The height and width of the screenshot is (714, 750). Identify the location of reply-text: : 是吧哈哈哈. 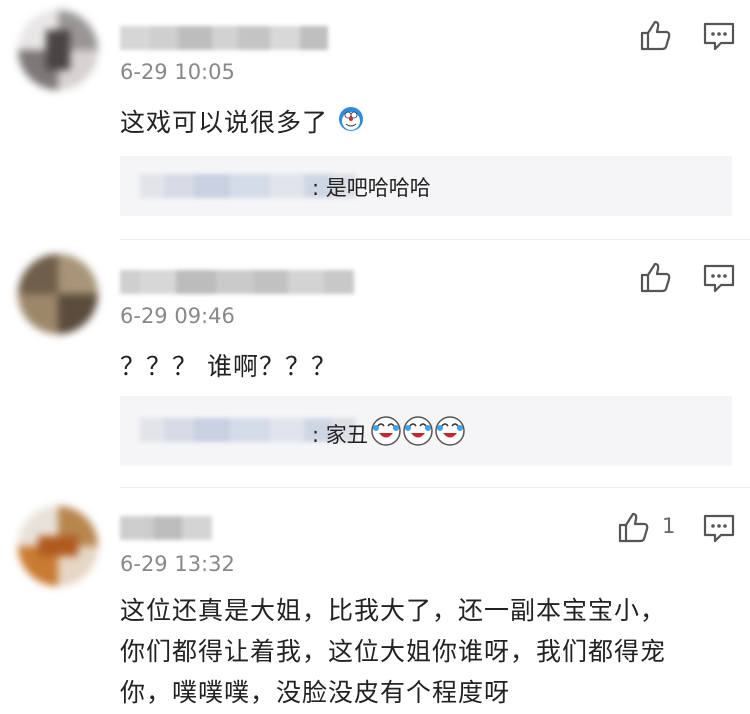
(371, 188).